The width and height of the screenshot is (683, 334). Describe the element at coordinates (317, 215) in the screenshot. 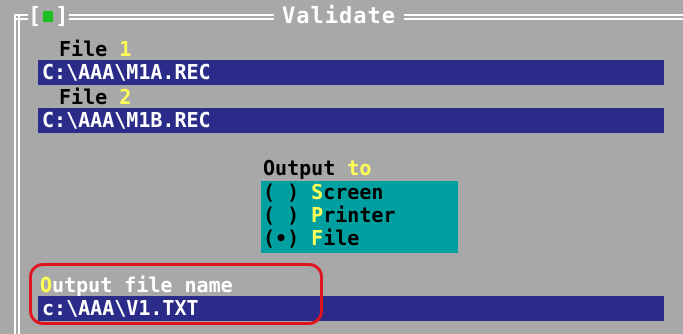

I see `radio-printer-hotkey: P` at that location.